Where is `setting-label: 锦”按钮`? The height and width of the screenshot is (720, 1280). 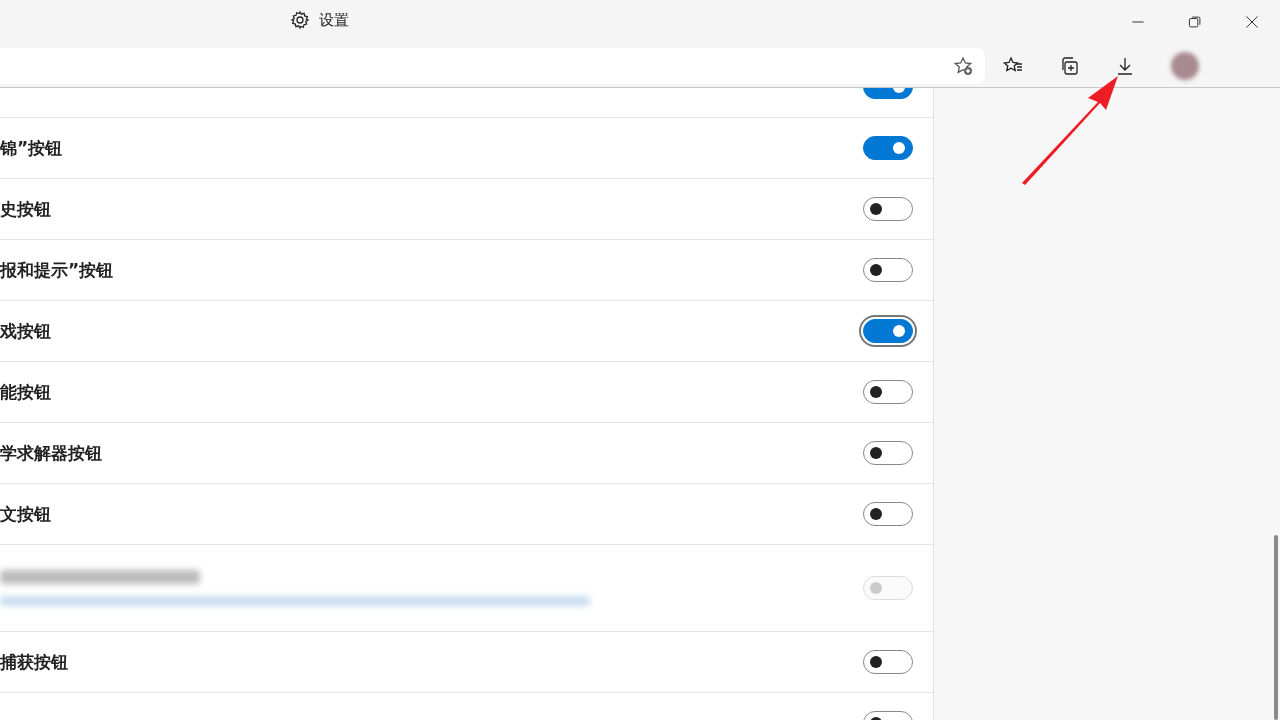 setting-label: 锦”按钮 is located at coordinates (31, 148).